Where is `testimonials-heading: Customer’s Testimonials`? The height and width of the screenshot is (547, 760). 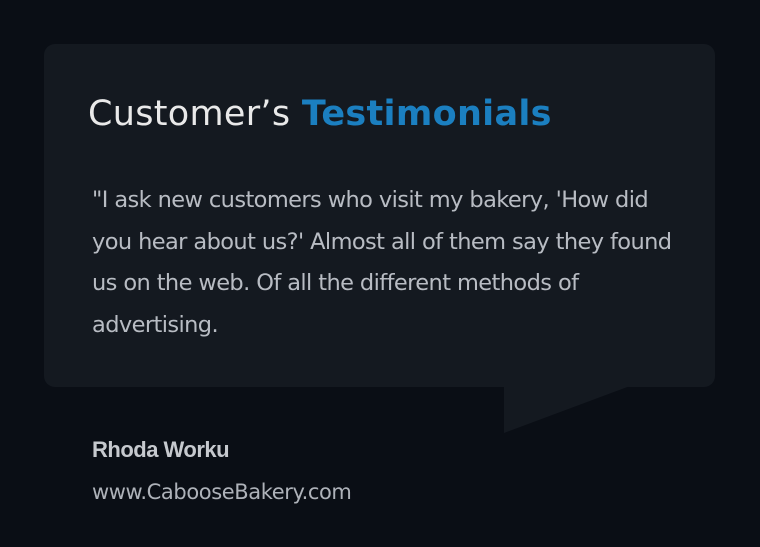 testimonials-heading: Customer’s Testimonials is located at coordinates (320, 114).